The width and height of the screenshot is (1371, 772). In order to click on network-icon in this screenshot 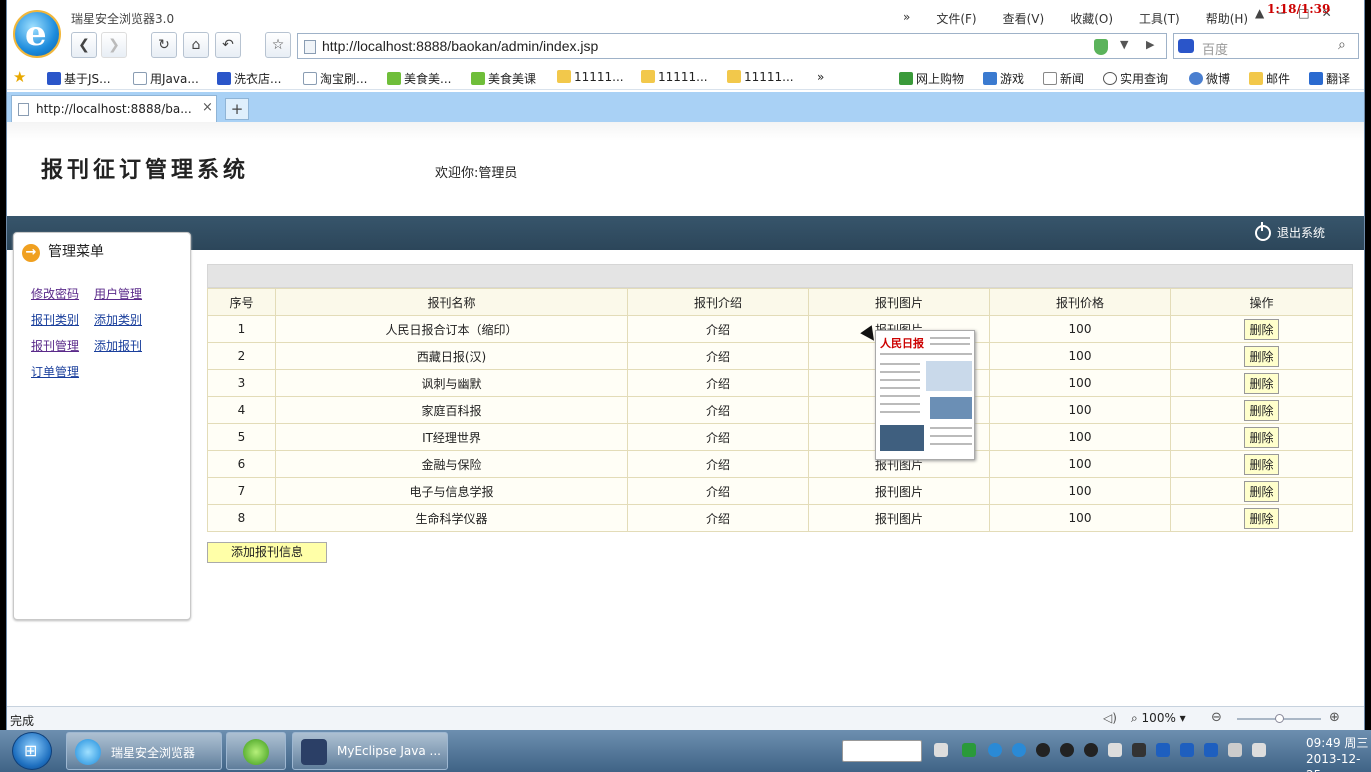, I will do `click(1235, 750)`.